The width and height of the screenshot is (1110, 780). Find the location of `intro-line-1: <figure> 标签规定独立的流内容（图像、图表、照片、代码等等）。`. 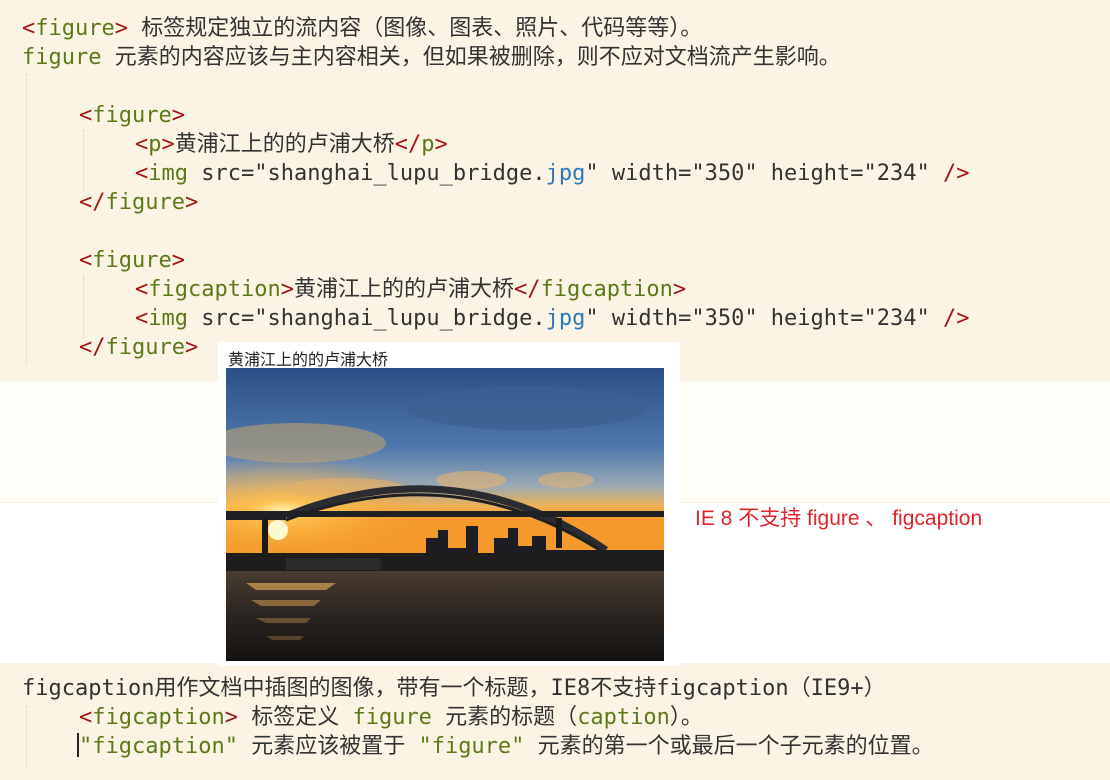

intro-line-1: <figure> 标签规定独立的流内容（图像、图表、照片、代码等等）。 is located at coordinates (362, 28).